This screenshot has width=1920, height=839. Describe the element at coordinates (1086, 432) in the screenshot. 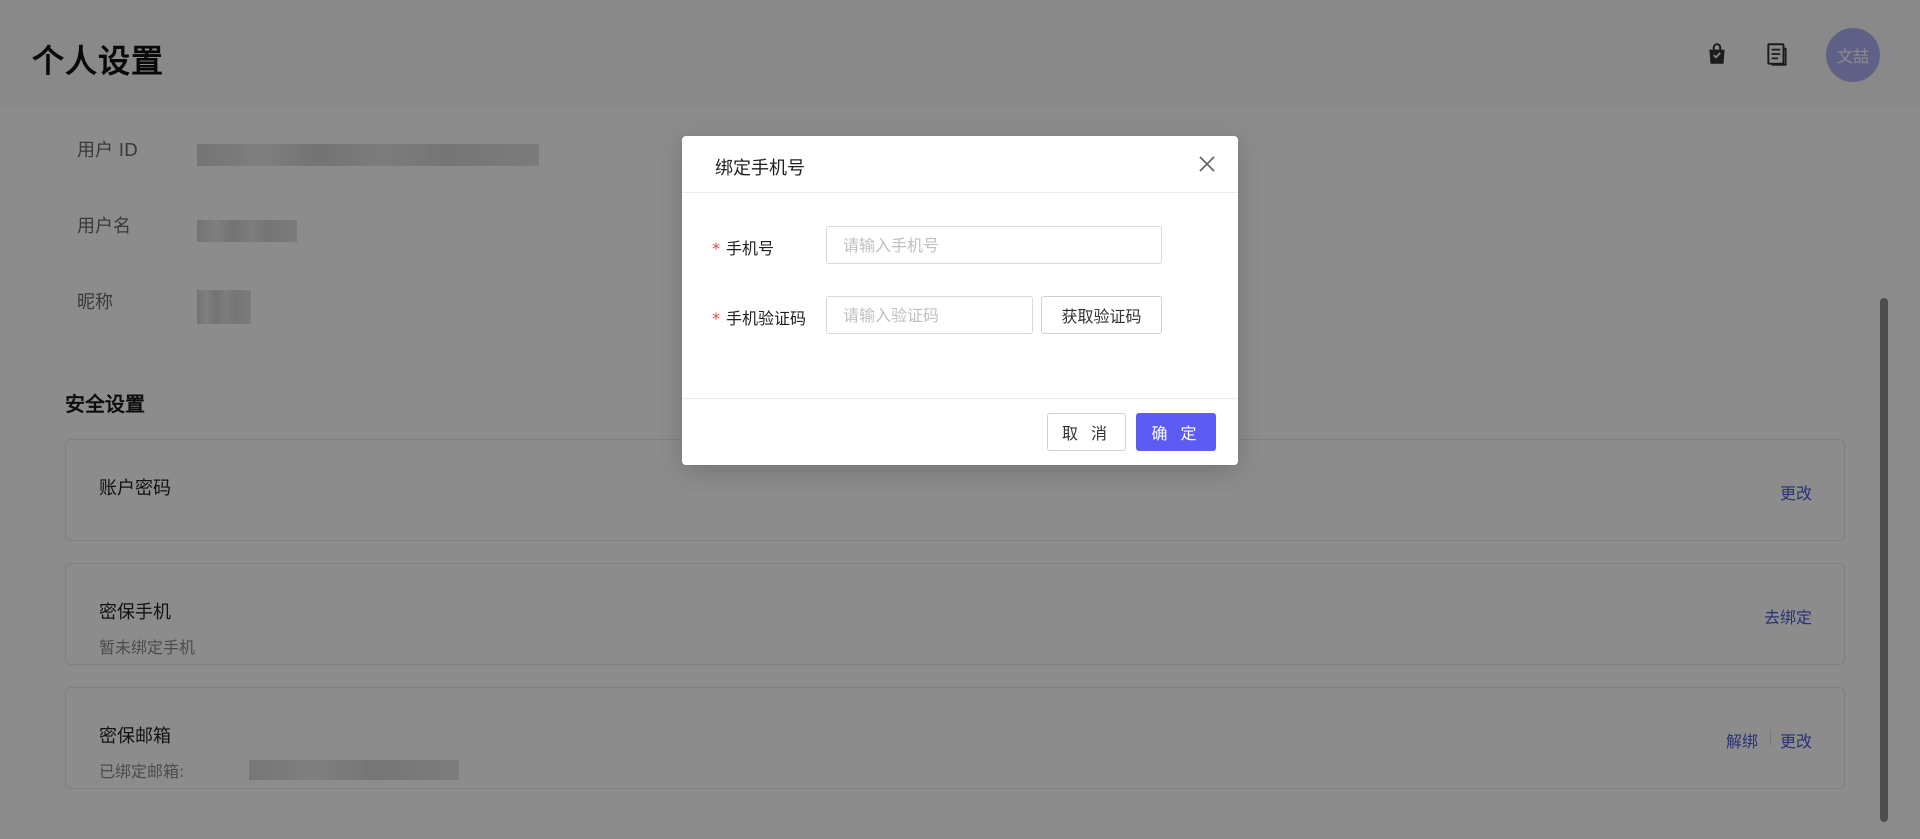

I see `cancel-button: 取 消` at that location.